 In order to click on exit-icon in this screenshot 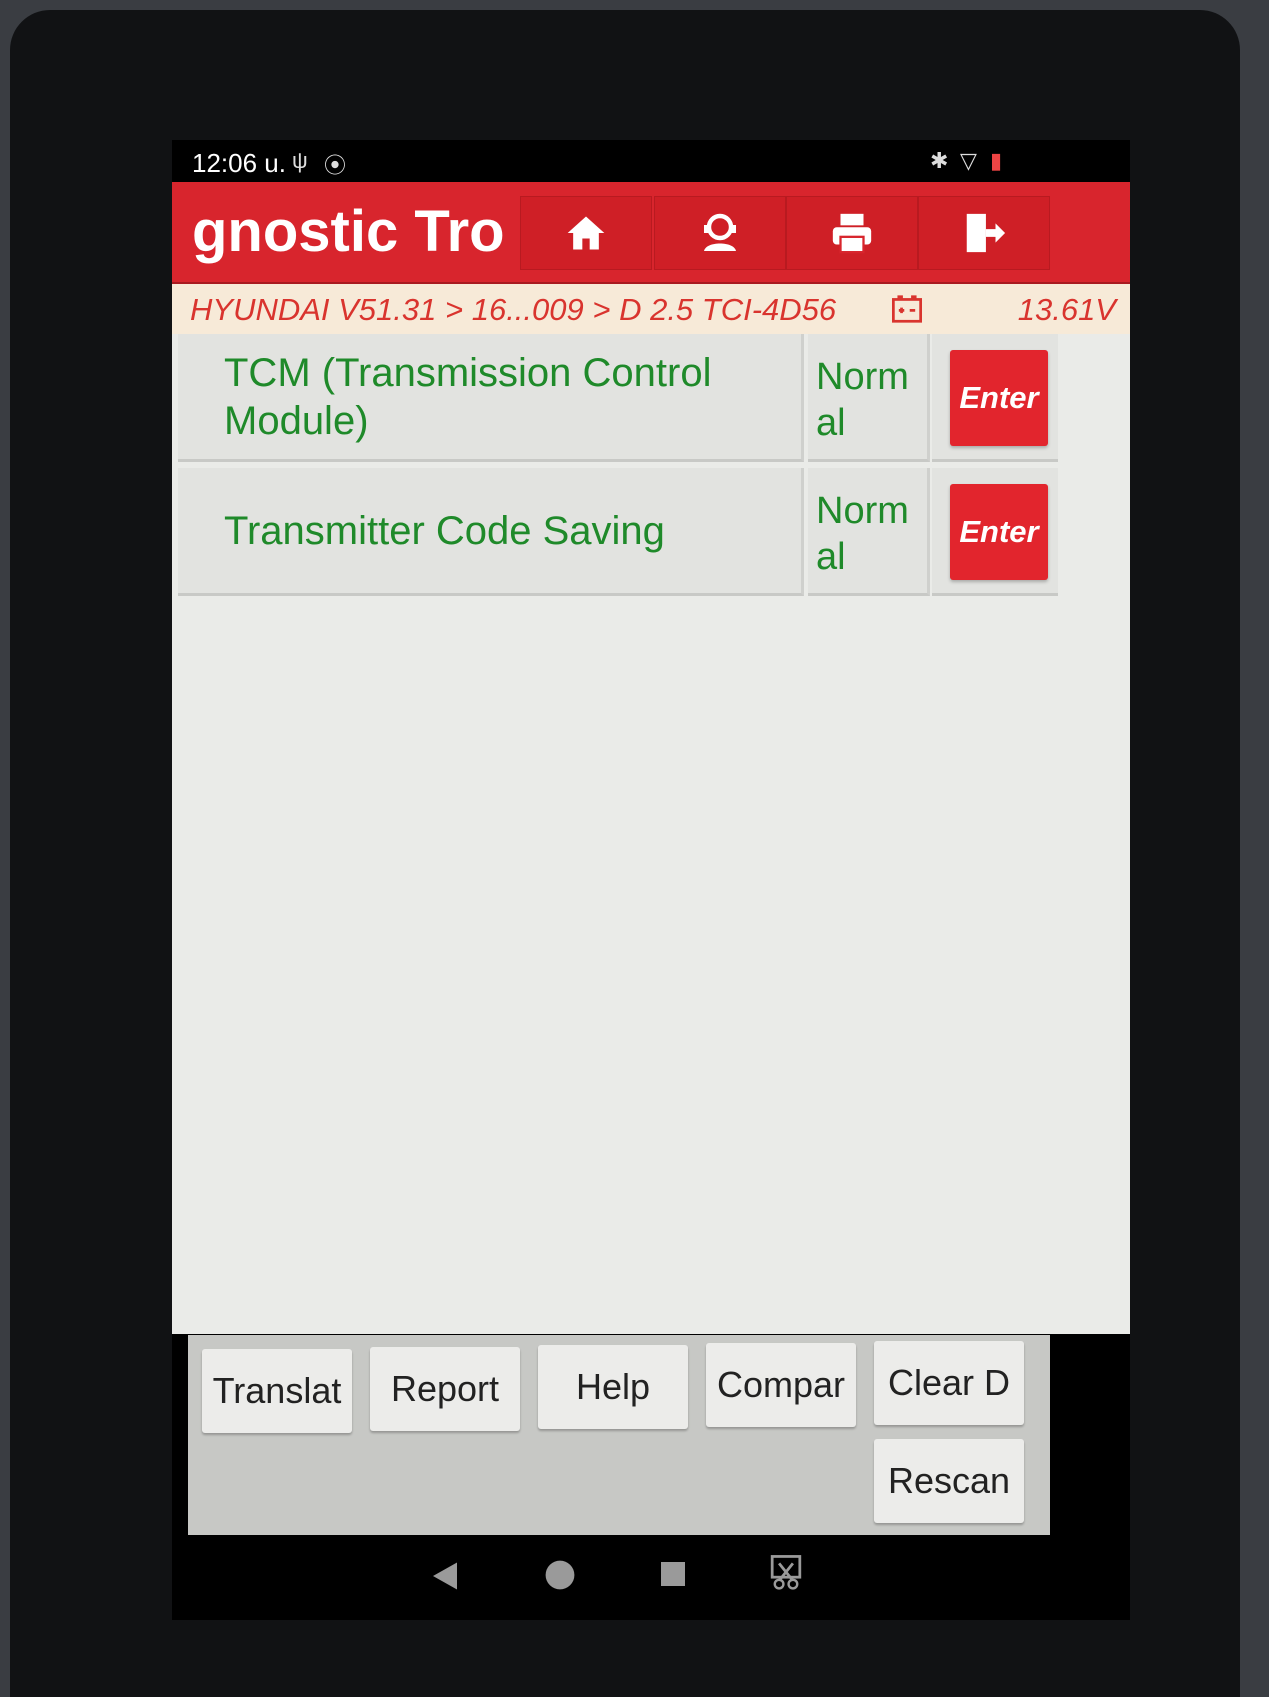, I will do `click(986, 233)`.